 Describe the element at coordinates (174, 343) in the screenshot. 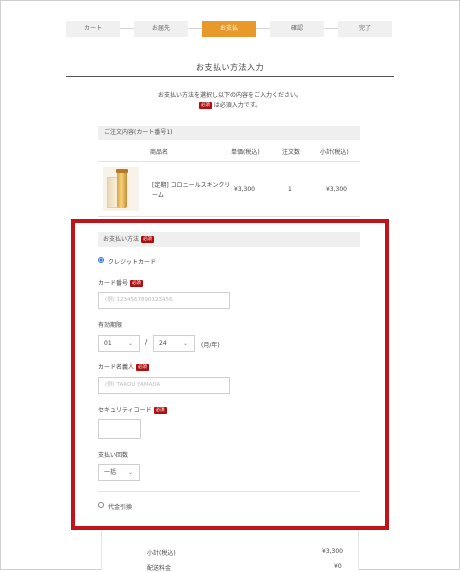

I see `expiry-year-select: 24 ⌄` at that location.